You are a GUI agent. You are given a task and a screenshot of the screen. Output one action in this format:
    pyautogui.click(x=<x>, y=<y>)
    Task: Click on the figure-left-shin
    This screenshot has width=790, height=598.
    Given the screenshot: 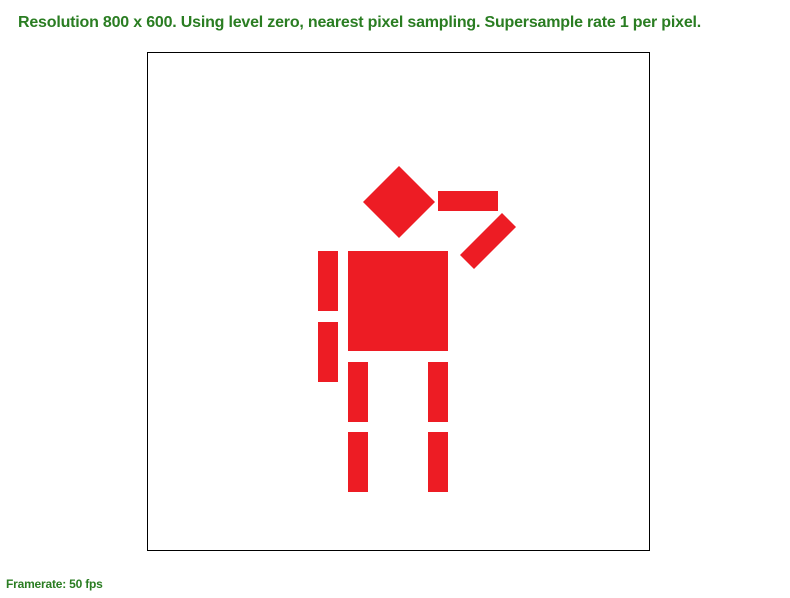 What is the action you would take?
    pyautogui.click(x=358, y=462)
    